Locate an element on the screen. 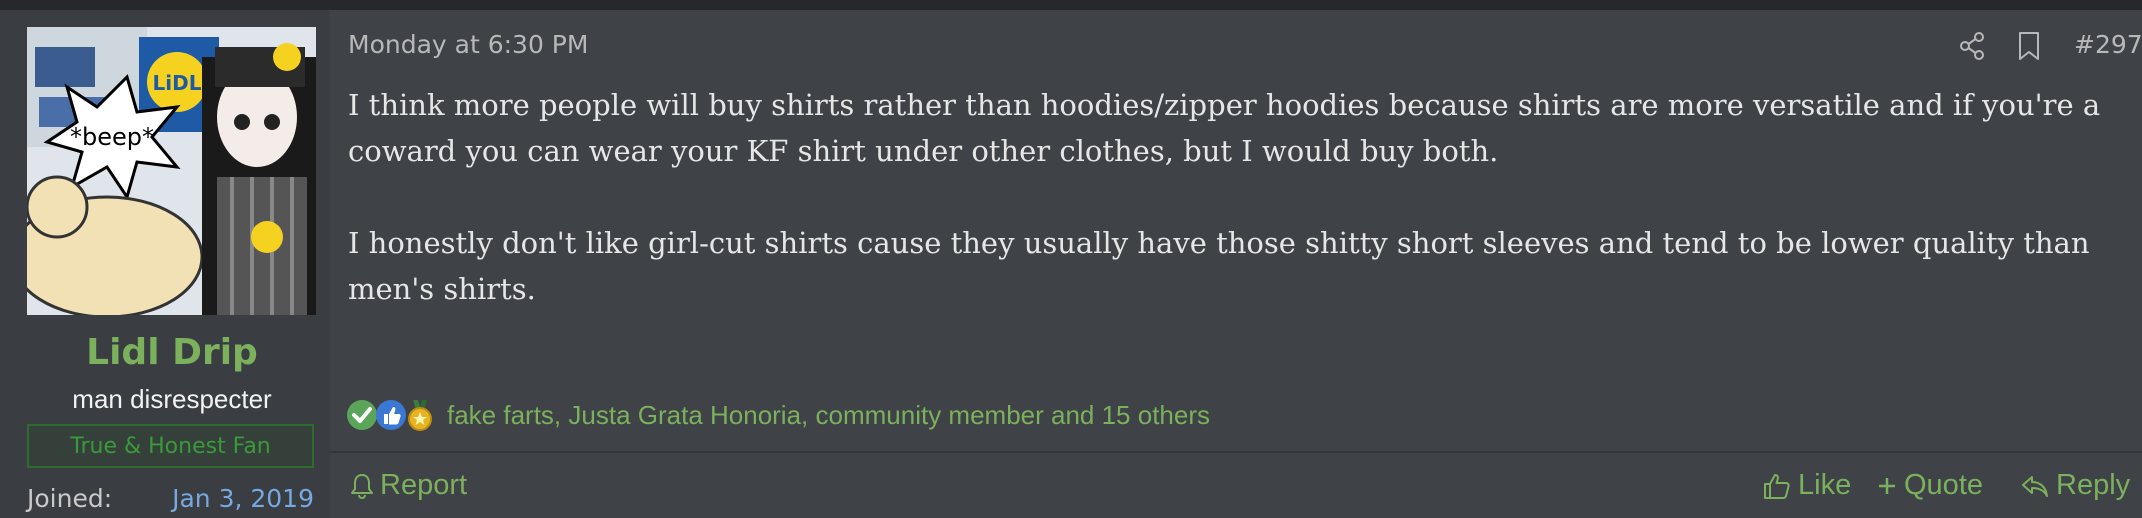 The image size is (2142, 518). post-footer: Report Like Quote Reply is located at coordinates (1236, 485).